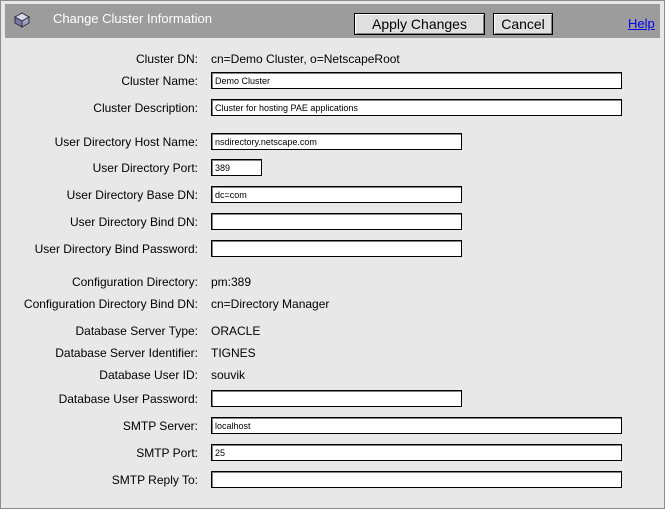  Describe the element at coordinates (132, 195) in the screenshot. I see `ud-base-dn-label: User Directory Base DN:` at that location.